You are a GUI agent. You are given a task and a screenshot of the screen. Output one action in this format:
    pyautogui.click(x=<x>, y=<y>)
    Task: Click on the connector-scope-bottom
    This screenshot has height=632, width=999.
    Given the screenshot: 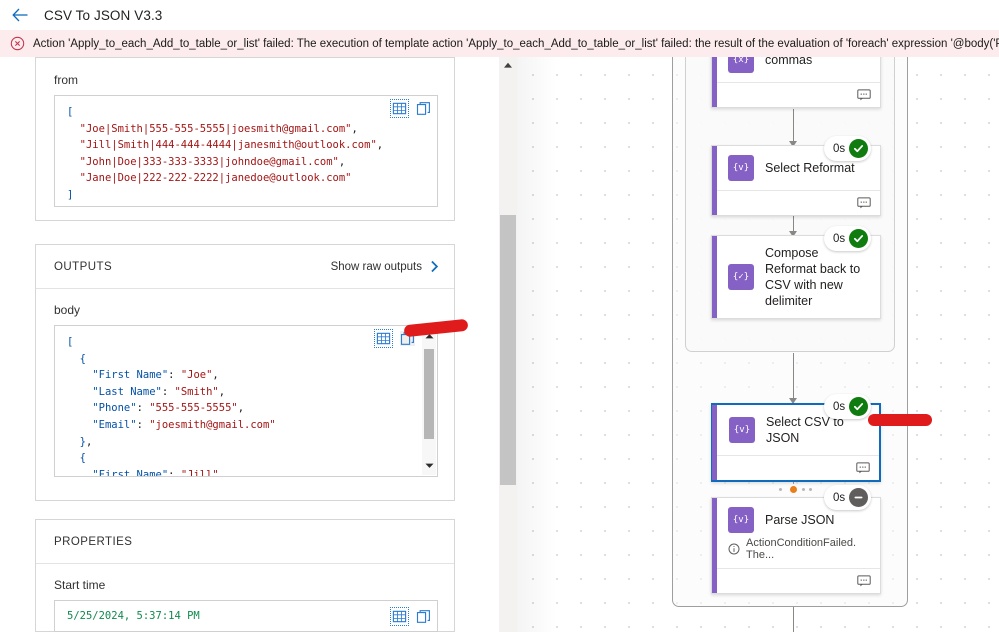 What is the action you would take?
    pyautogui.click(x=794, y=619)
    